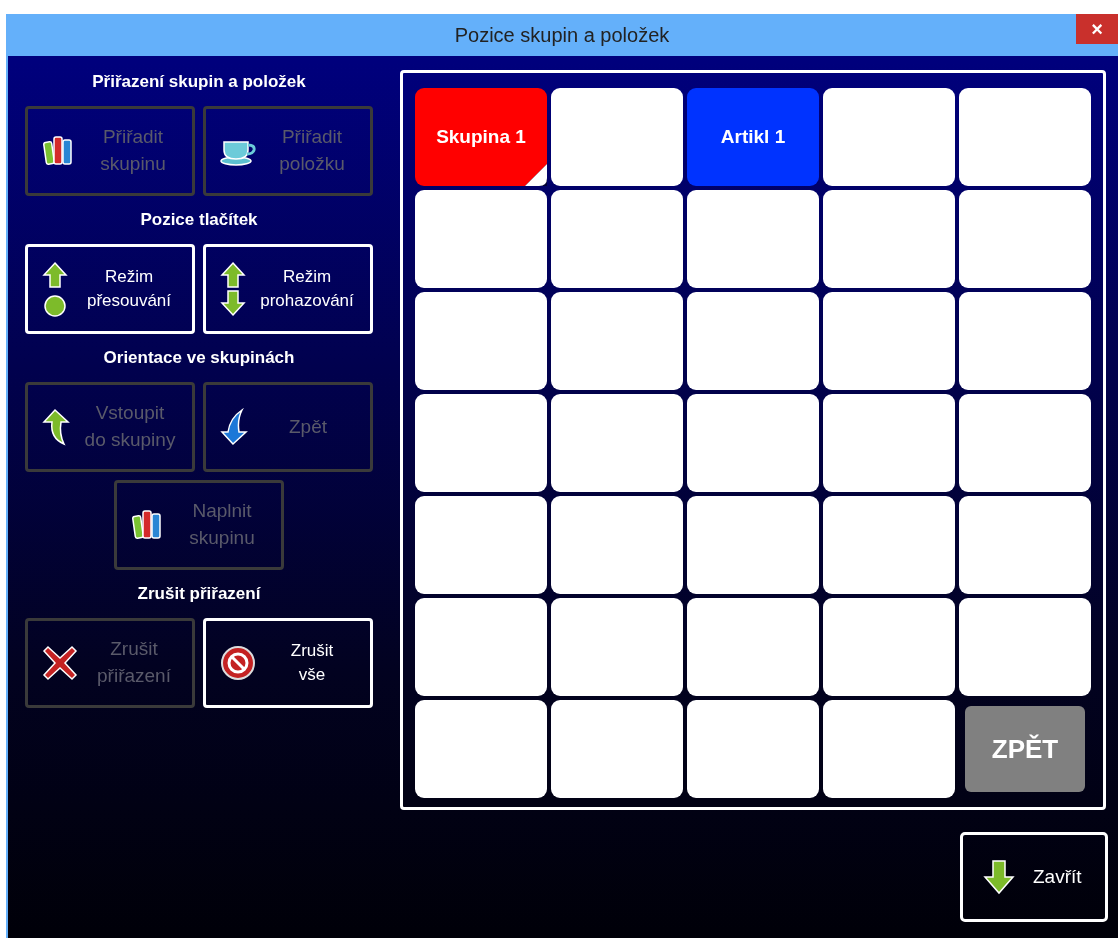  Describe the element at coordinates (233, 289) in the screenshot. I see `up-down-arrow-icon` at that location.